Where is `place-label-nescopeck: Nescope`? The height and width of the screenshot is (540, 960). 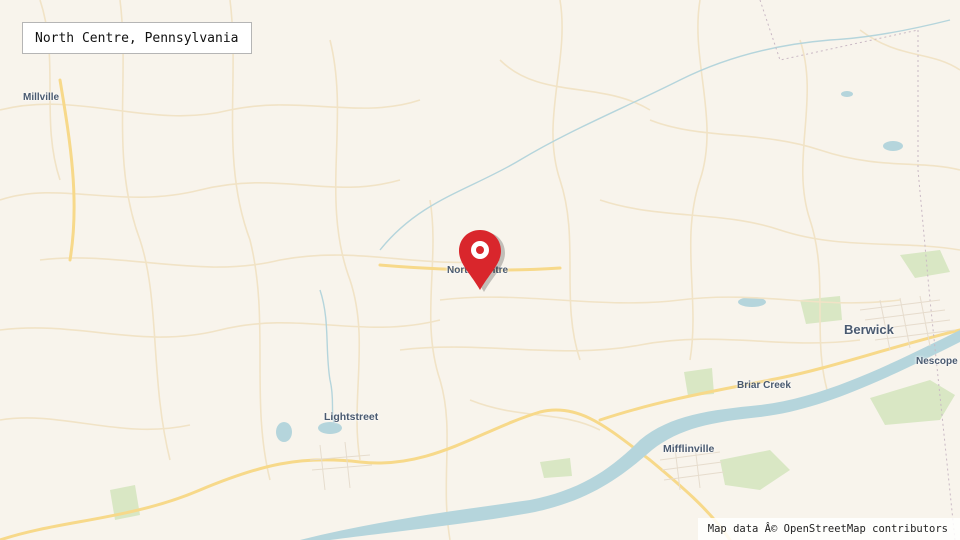
place-label-nescopeck: Nescope is located at coordinates (937, 361).